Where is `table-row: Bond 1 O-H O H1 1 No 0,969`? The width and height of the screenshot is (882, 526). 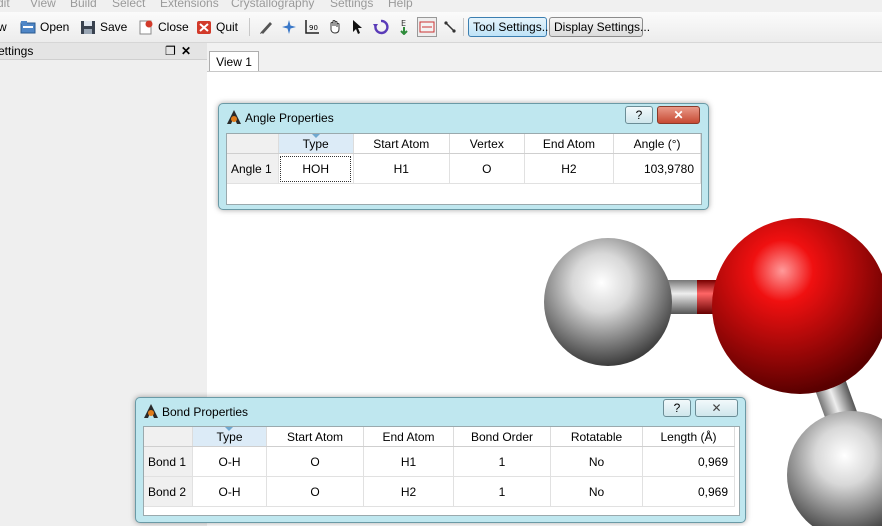 table-row: Bond 1 O-H O H1 1 No 0,969 is located at coordinates (439, 461).